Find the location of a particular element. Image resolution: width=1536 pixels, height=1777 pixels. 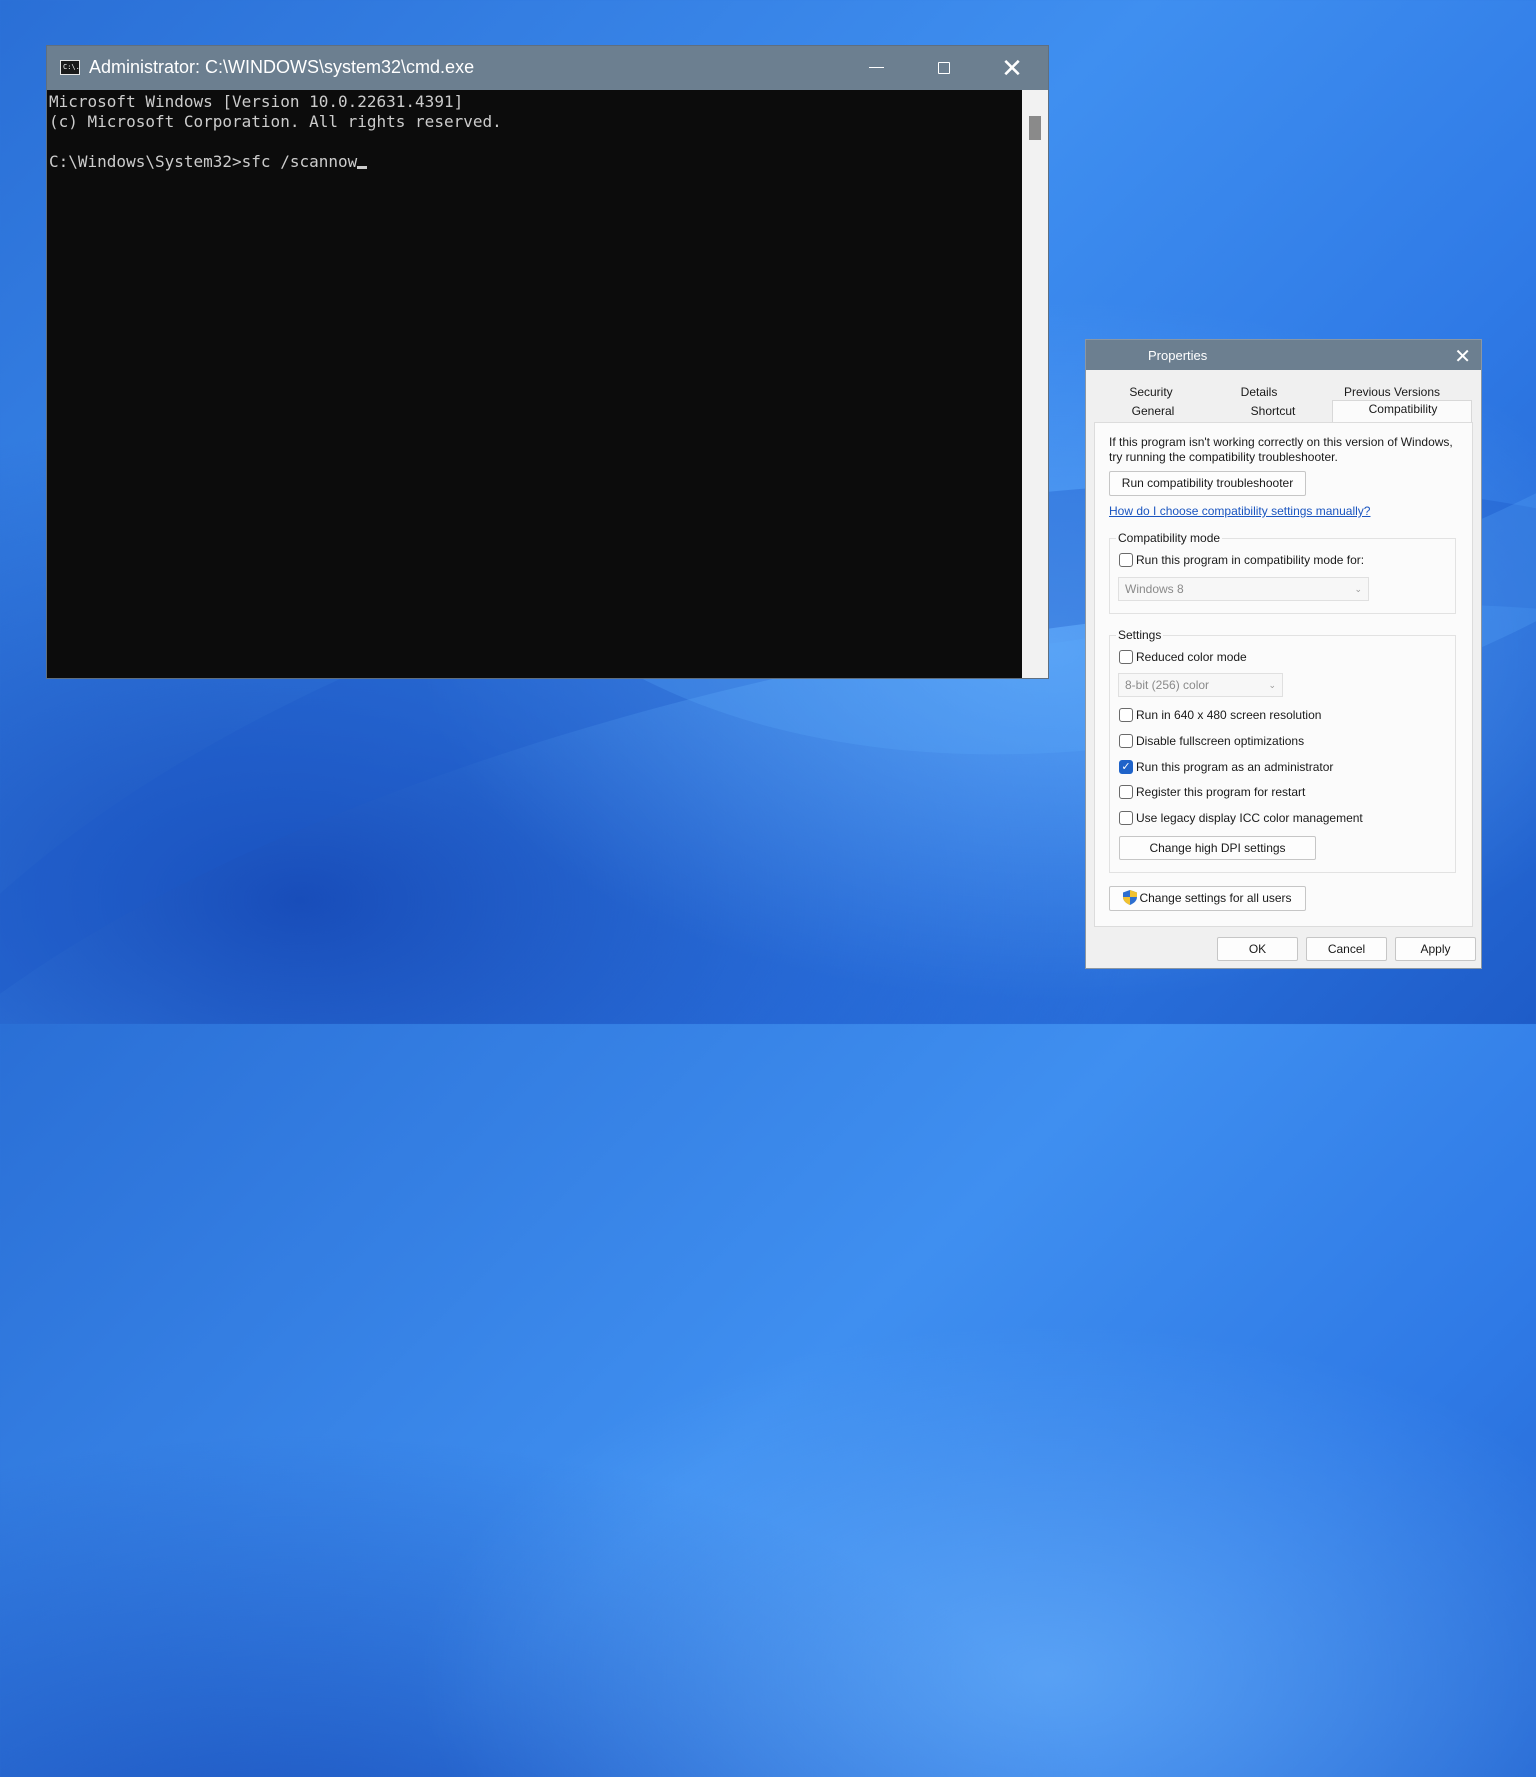

resolution-640-label: Run in 640 x 480 screen resolution is located at coordinates (1229, 715).